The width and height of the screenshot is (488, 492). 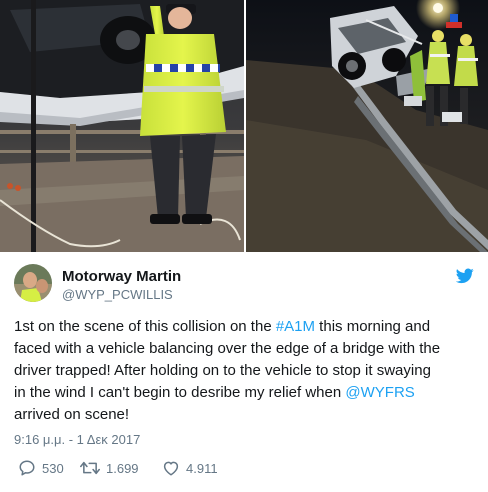 I want to click on author-avatar, so click(x=33, y=283).